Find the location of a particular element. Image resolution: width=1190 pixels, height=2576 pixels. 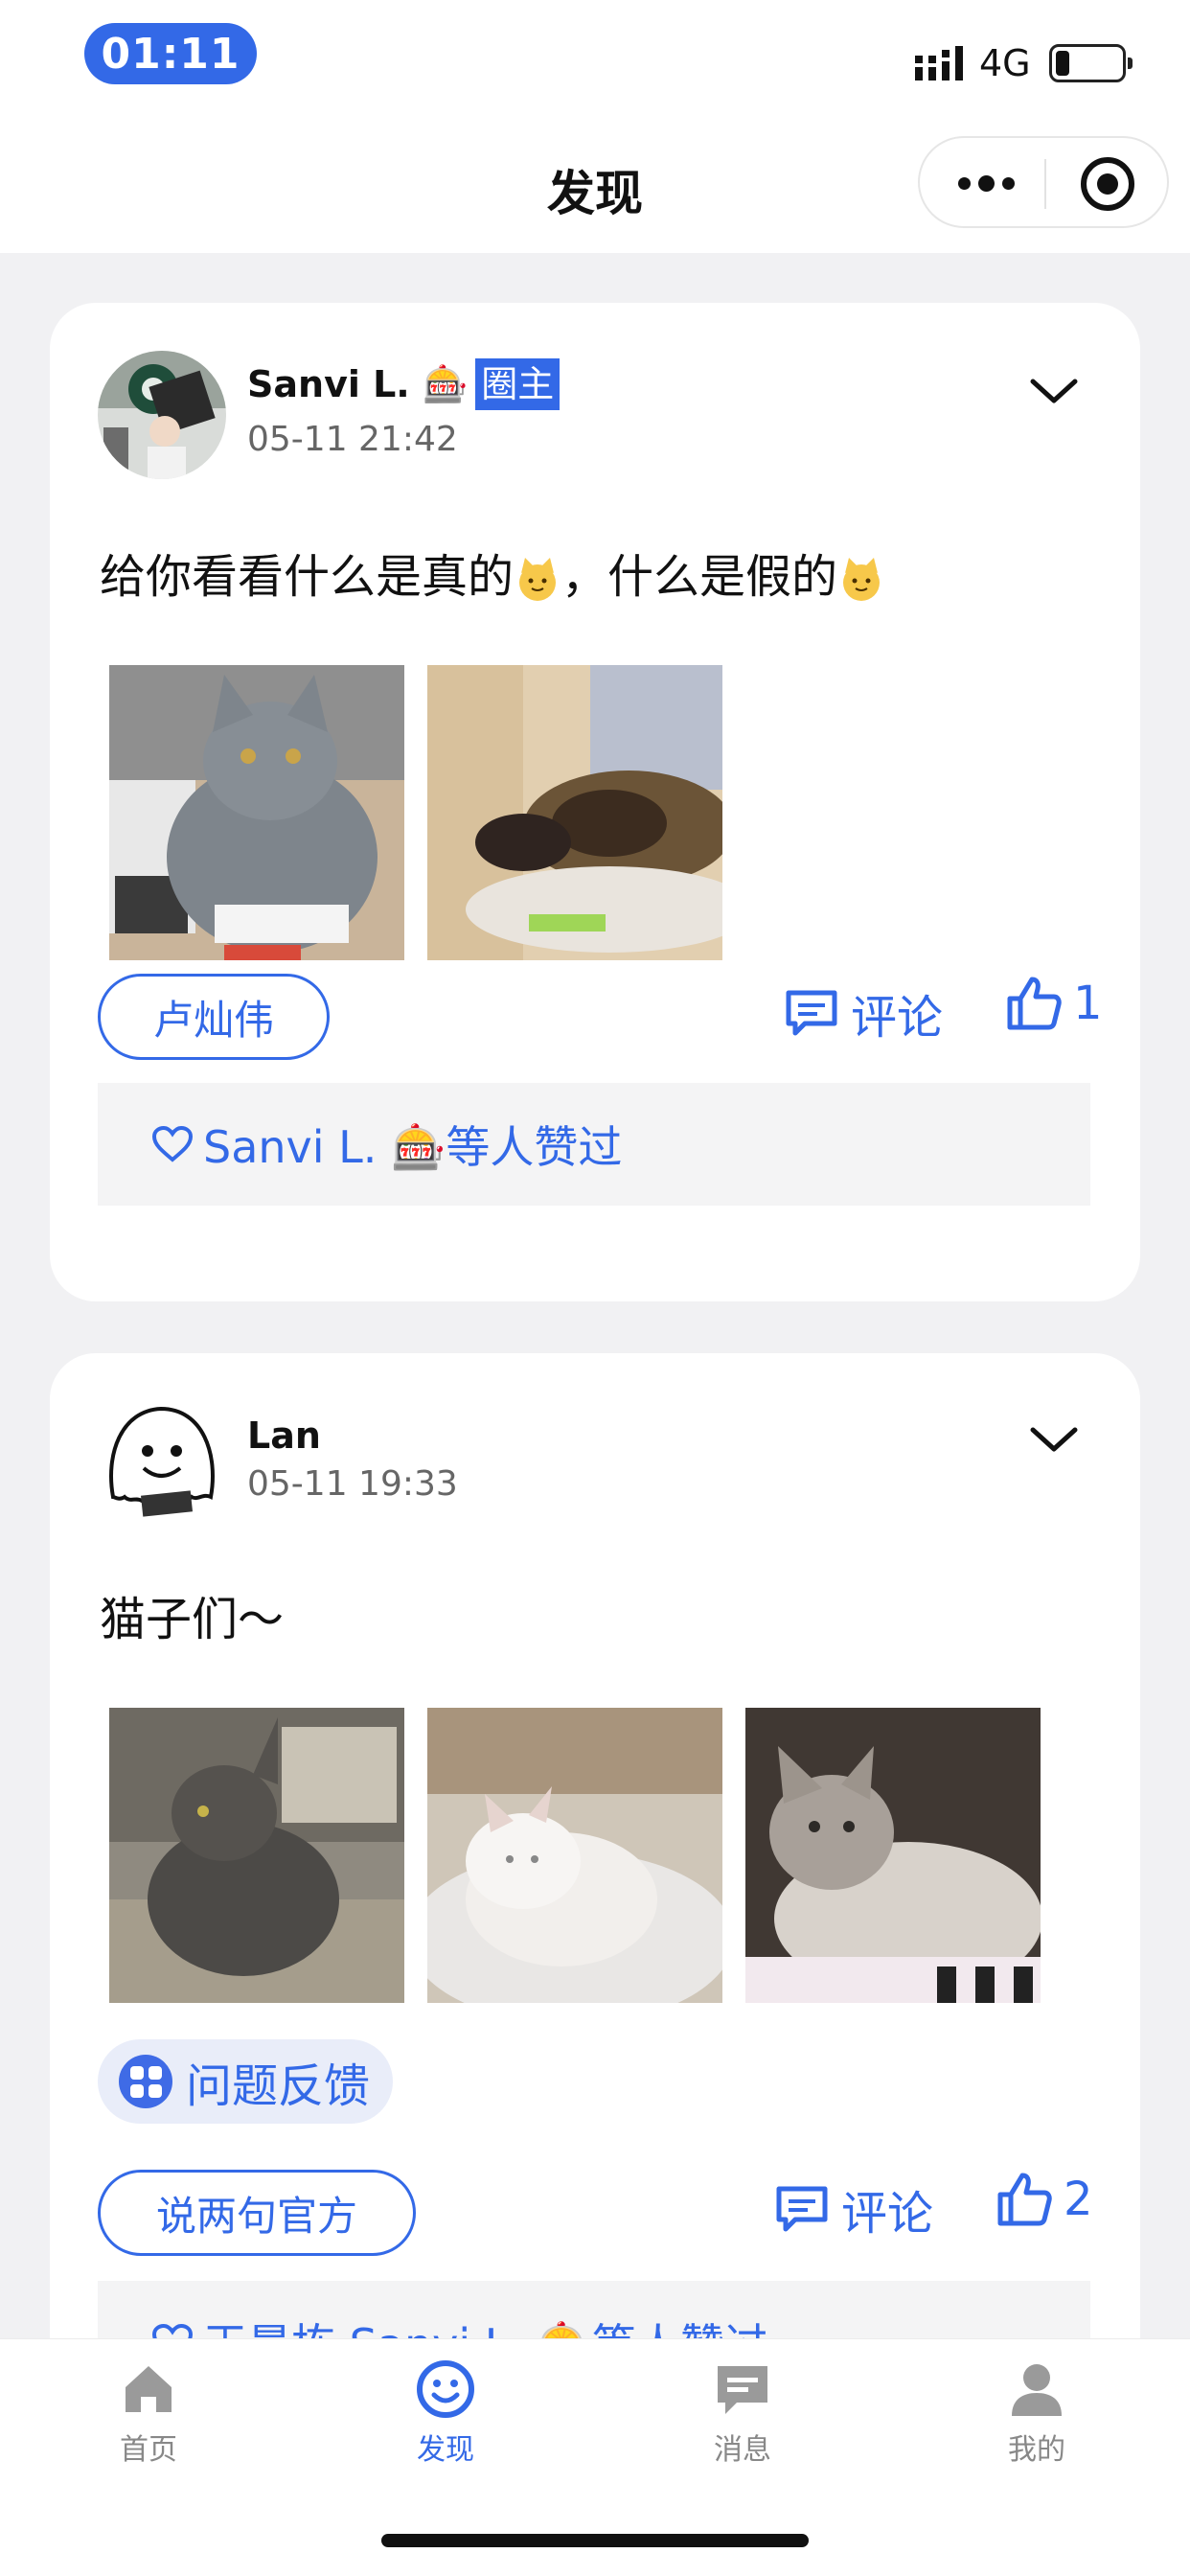

tab-label: 首页 is located at coordinates (148, 2450).